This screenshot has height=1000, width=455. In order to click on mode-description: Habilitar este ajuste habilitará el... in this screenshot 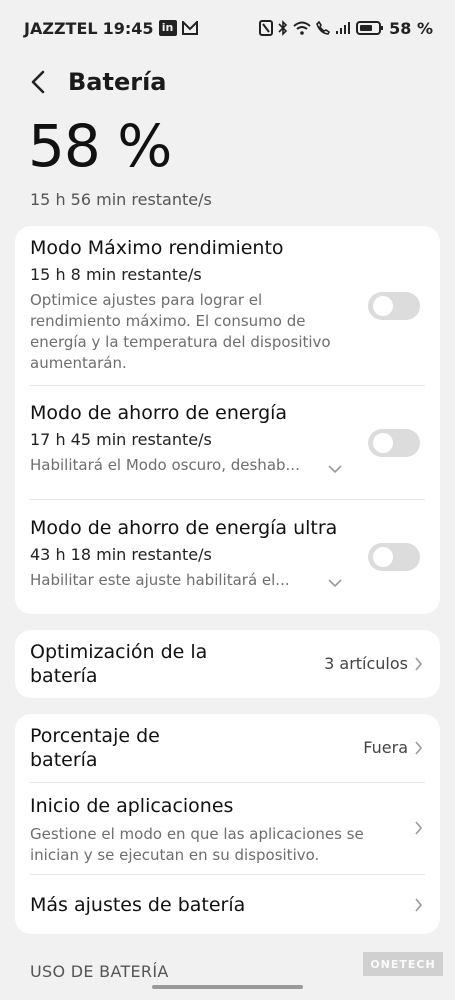, I will do `click(160, 580)`.